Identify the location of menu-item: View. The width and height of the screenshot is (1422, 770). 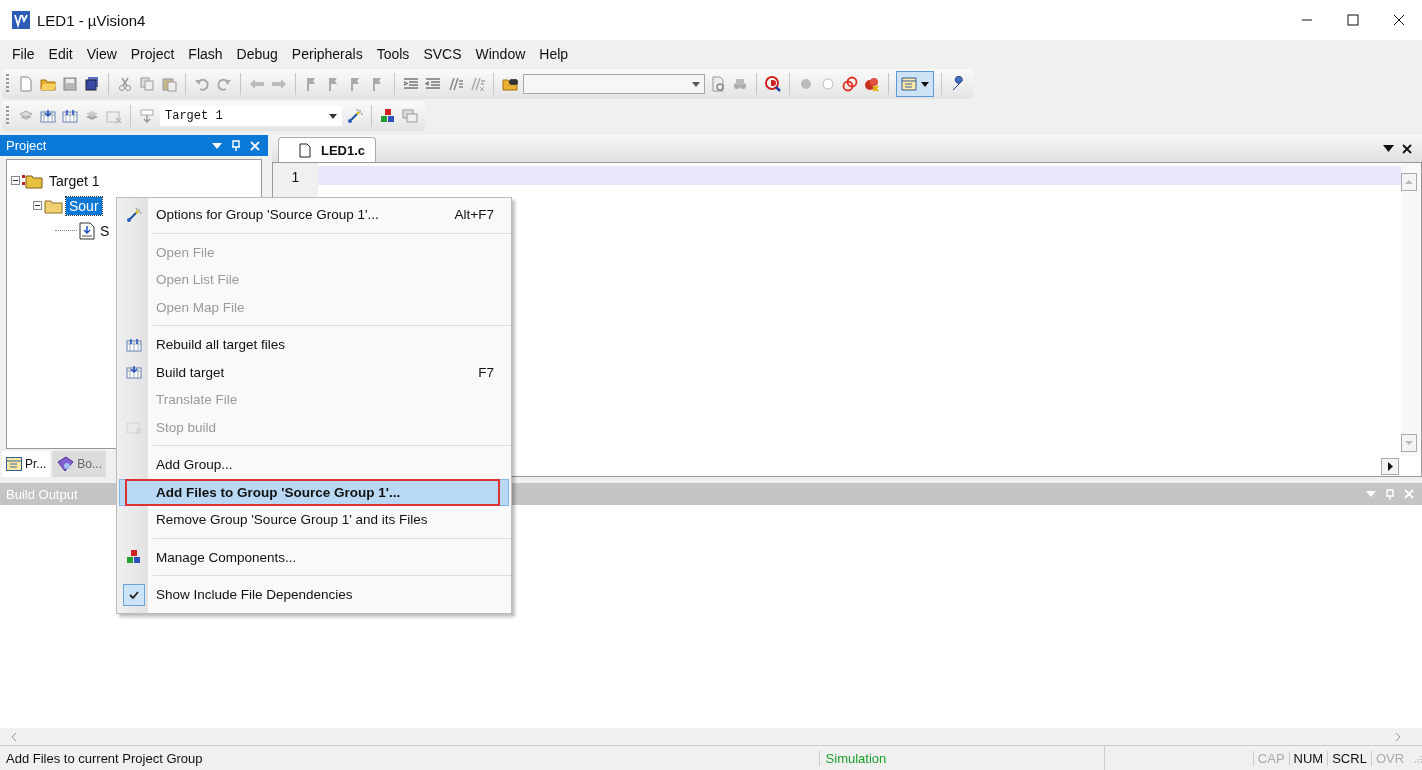
(101, 53).